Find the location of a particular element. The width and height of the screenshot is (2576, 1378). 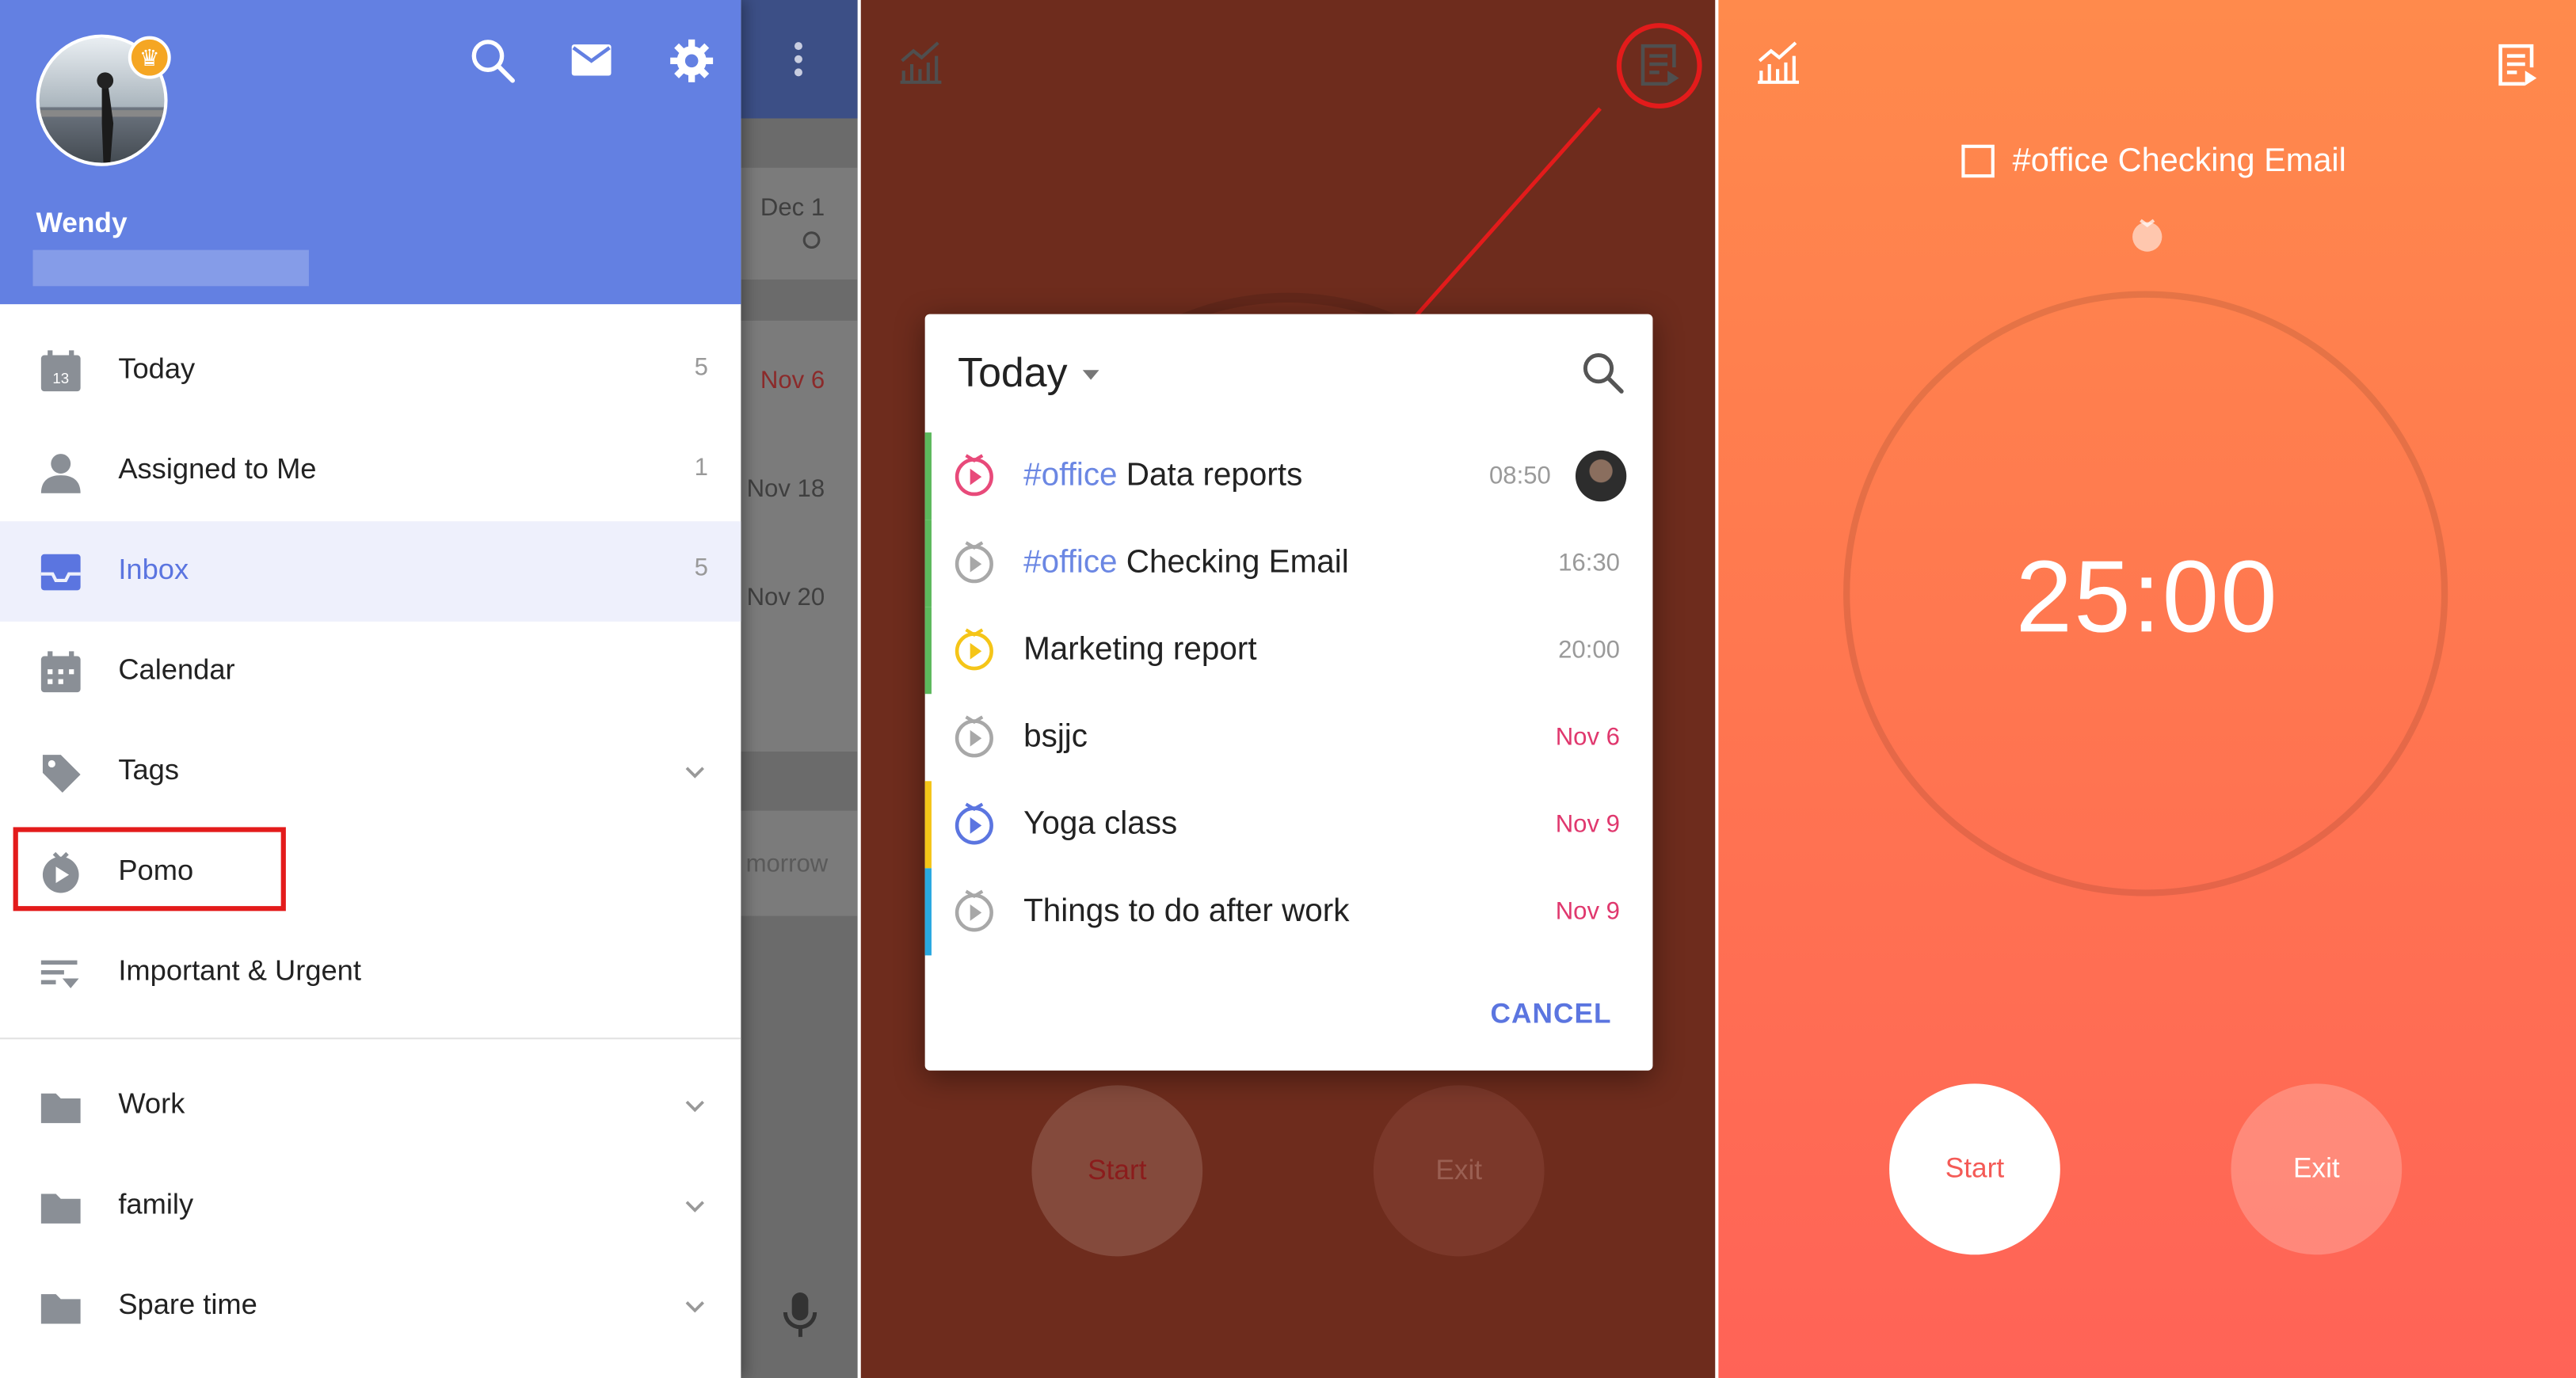

repeat-icon is located at coordinates (811, 240).